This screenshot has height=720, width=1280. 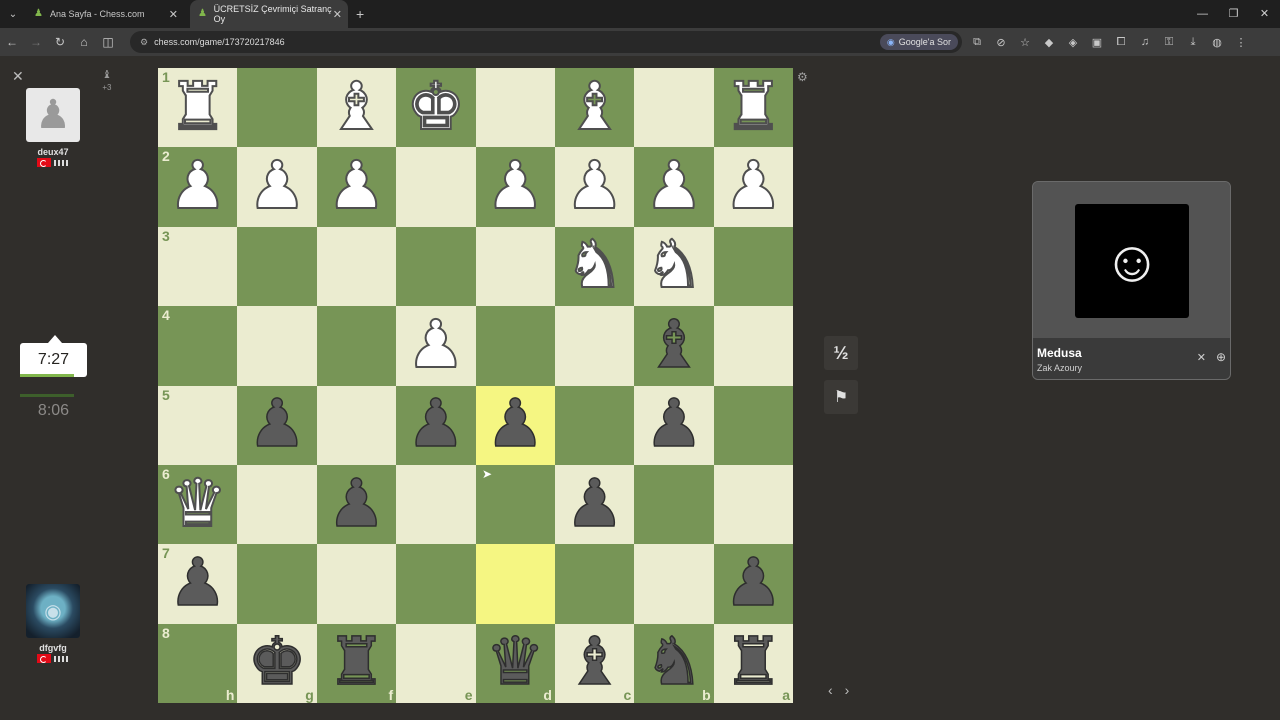 What do you see at coordinates (53, 611) in the screenshot?
I see `avatar: ◉` at bounding box center [53, 611].